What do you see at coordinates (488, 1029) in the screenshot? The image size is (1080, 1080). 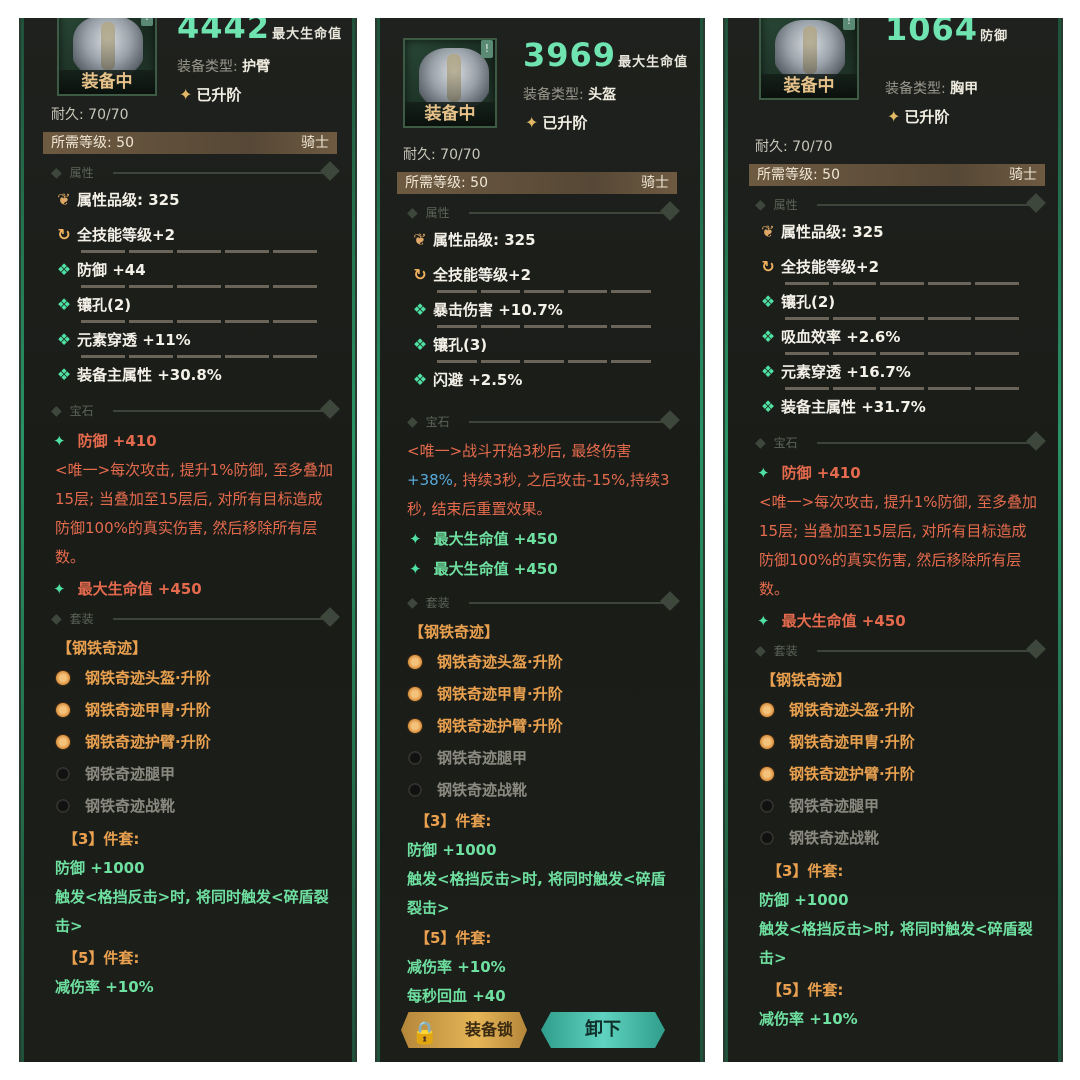 I see `equipment-lock-label: 装备锁` at bounding box center [488, 1029].